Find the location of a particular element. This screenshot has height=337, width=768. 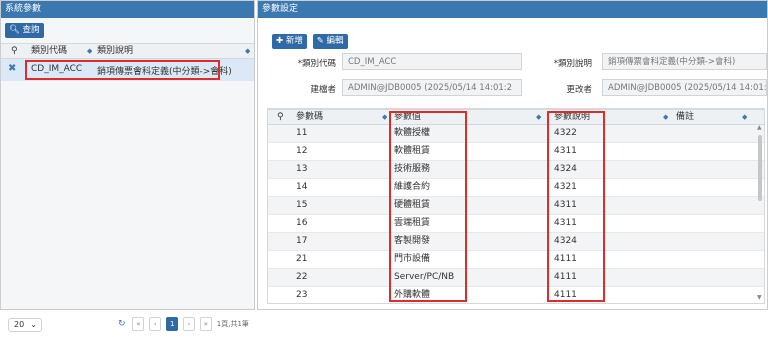

table-row: 12 軟體租賃 4311 is located at coordinates (516, 152).